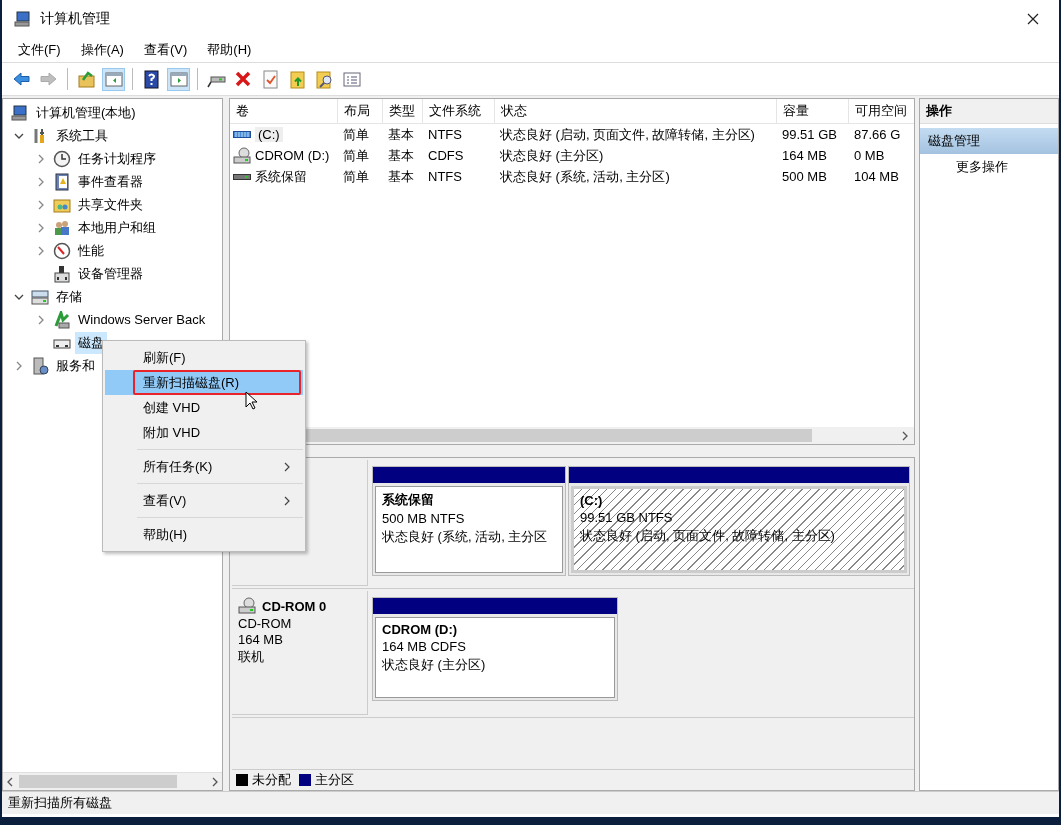 The width and height of the screenshot is (1061, 825). What do you see at coordinates (261, 639) in the screenshot?
I see `disk-info: 164 MB` at bounding box center [261, 639].